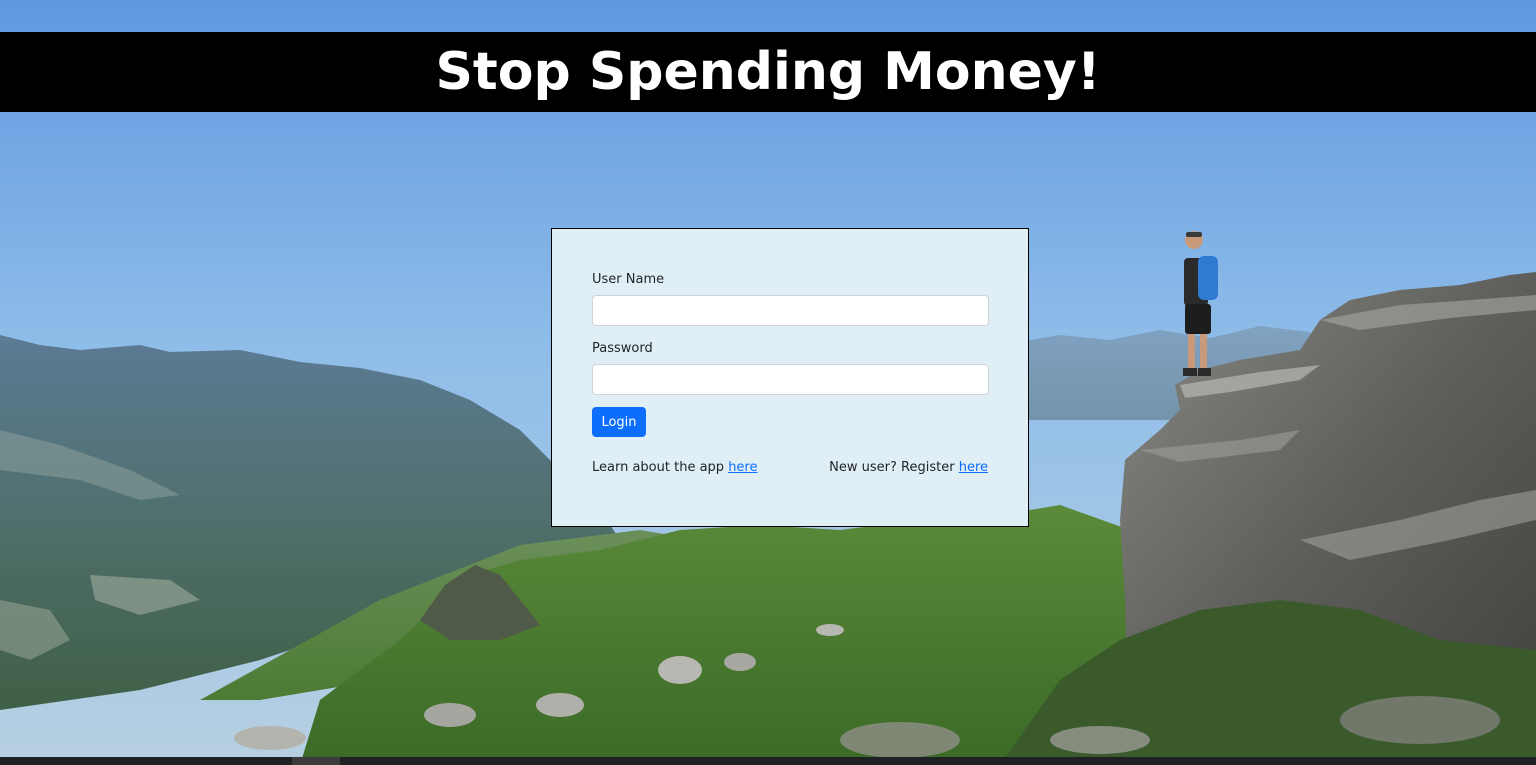  Describe the element at coordinates (973, 467) in the screenshot. I see `register-link: here` at that location.